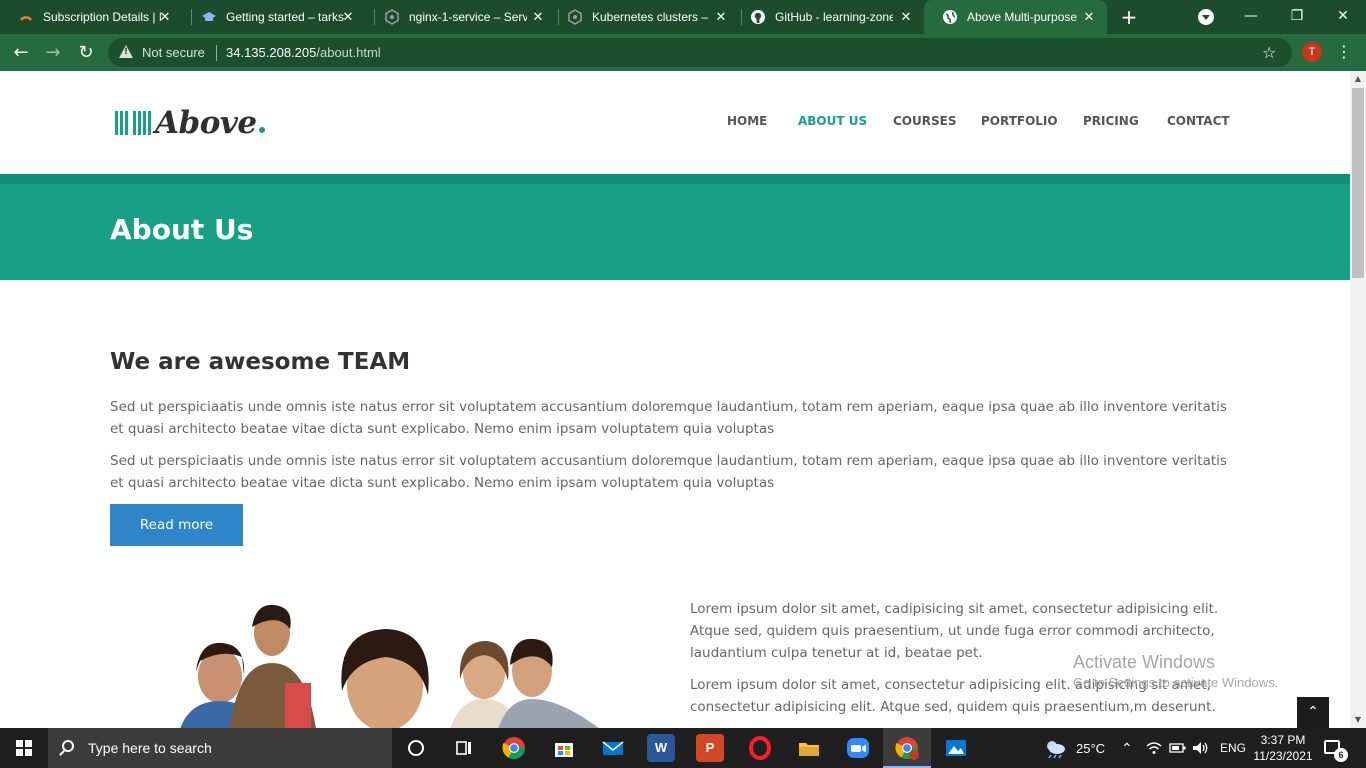  What do you see at coordinates (1283, 740) in the screenshot?
I see `clock-time: 3:37 PM` at bounding box center [1283, 740].